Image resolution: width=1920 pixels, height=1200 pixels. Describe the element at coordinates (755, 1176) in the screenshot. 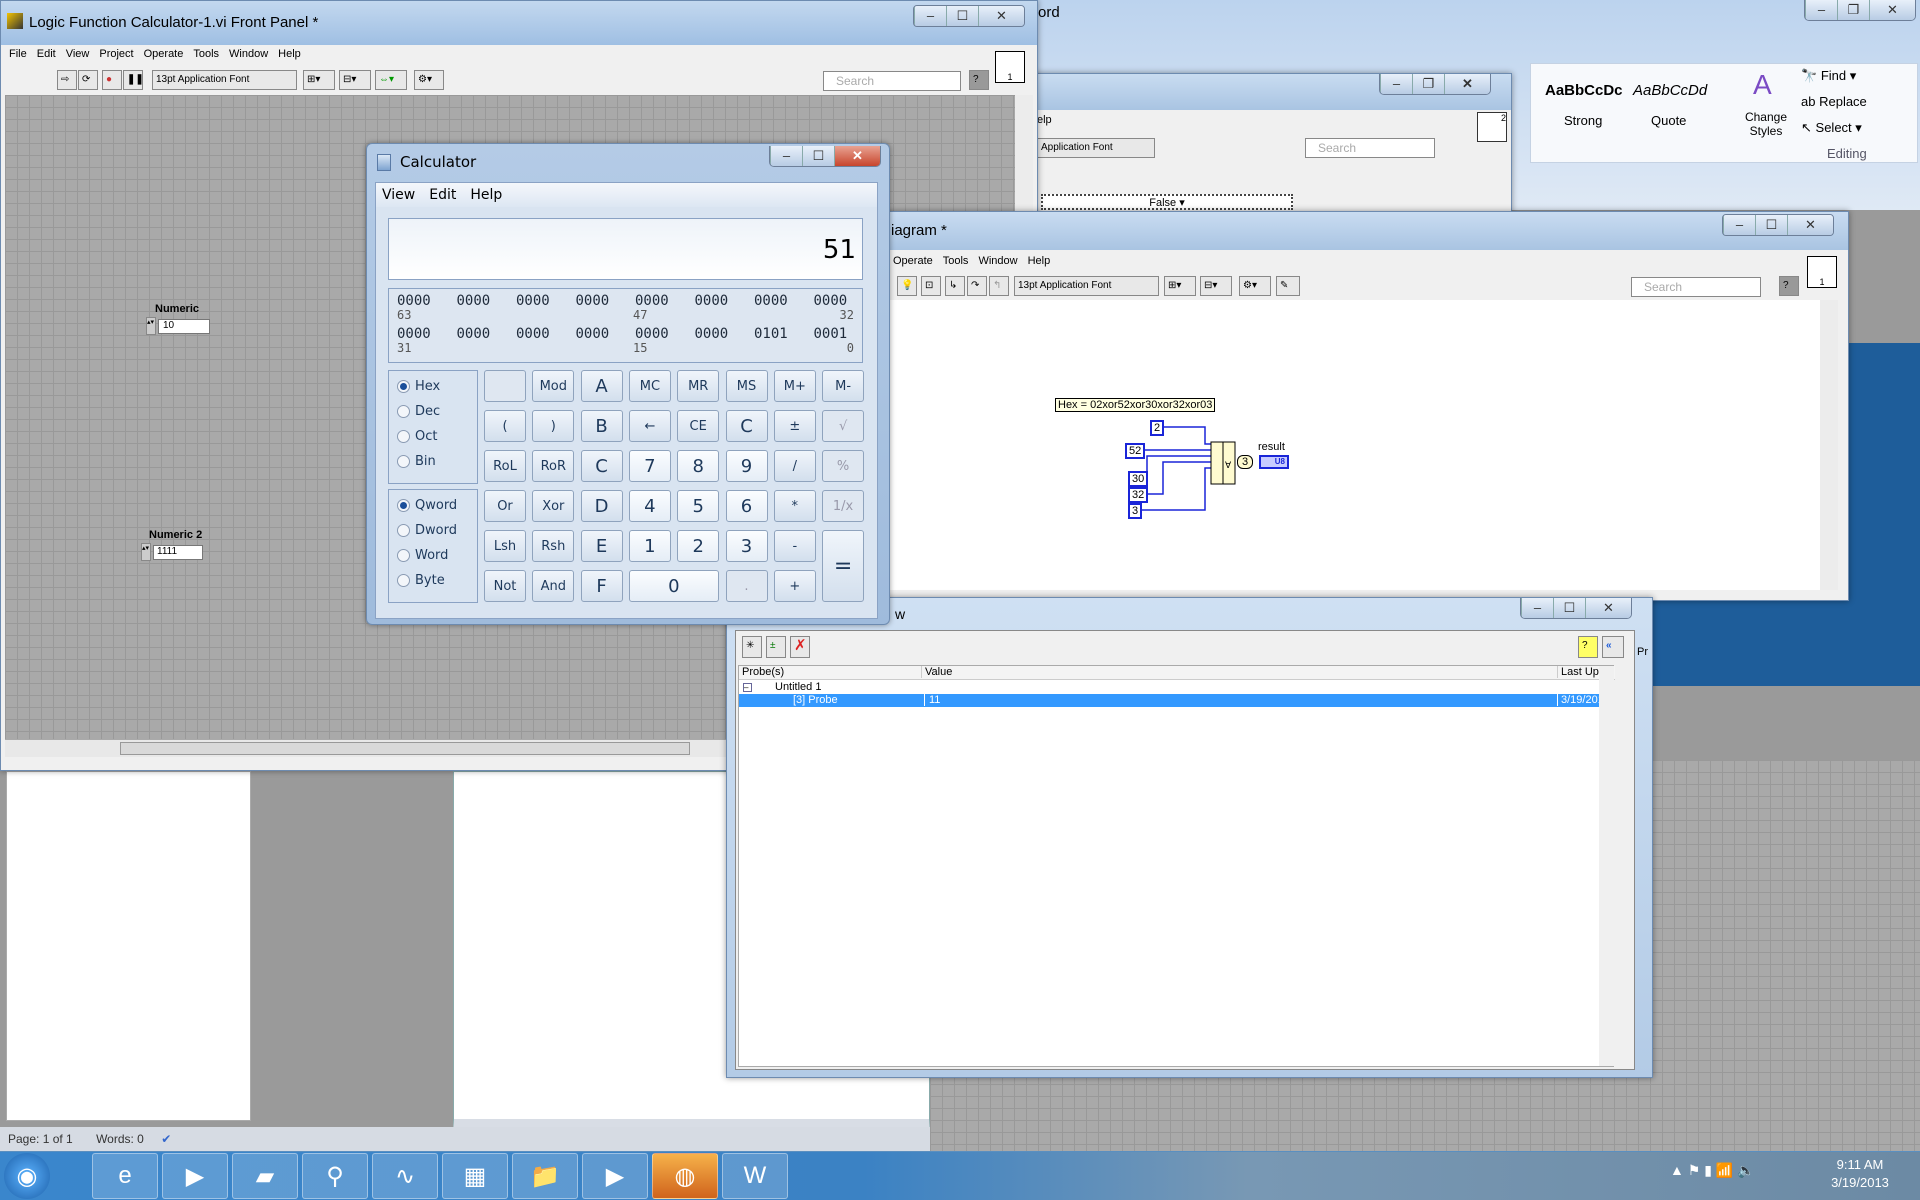

I see `word-taskbar-icon: W` at that location.